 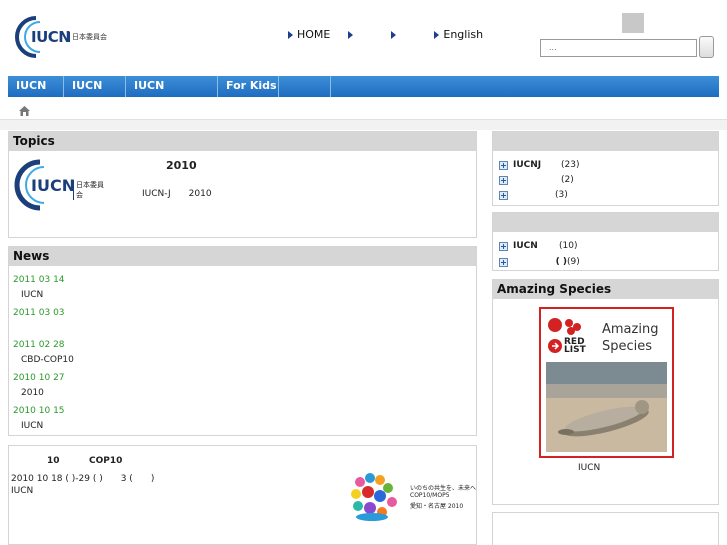 I want to click on news-date: 2010 10 27, so click(x=39, y=378).